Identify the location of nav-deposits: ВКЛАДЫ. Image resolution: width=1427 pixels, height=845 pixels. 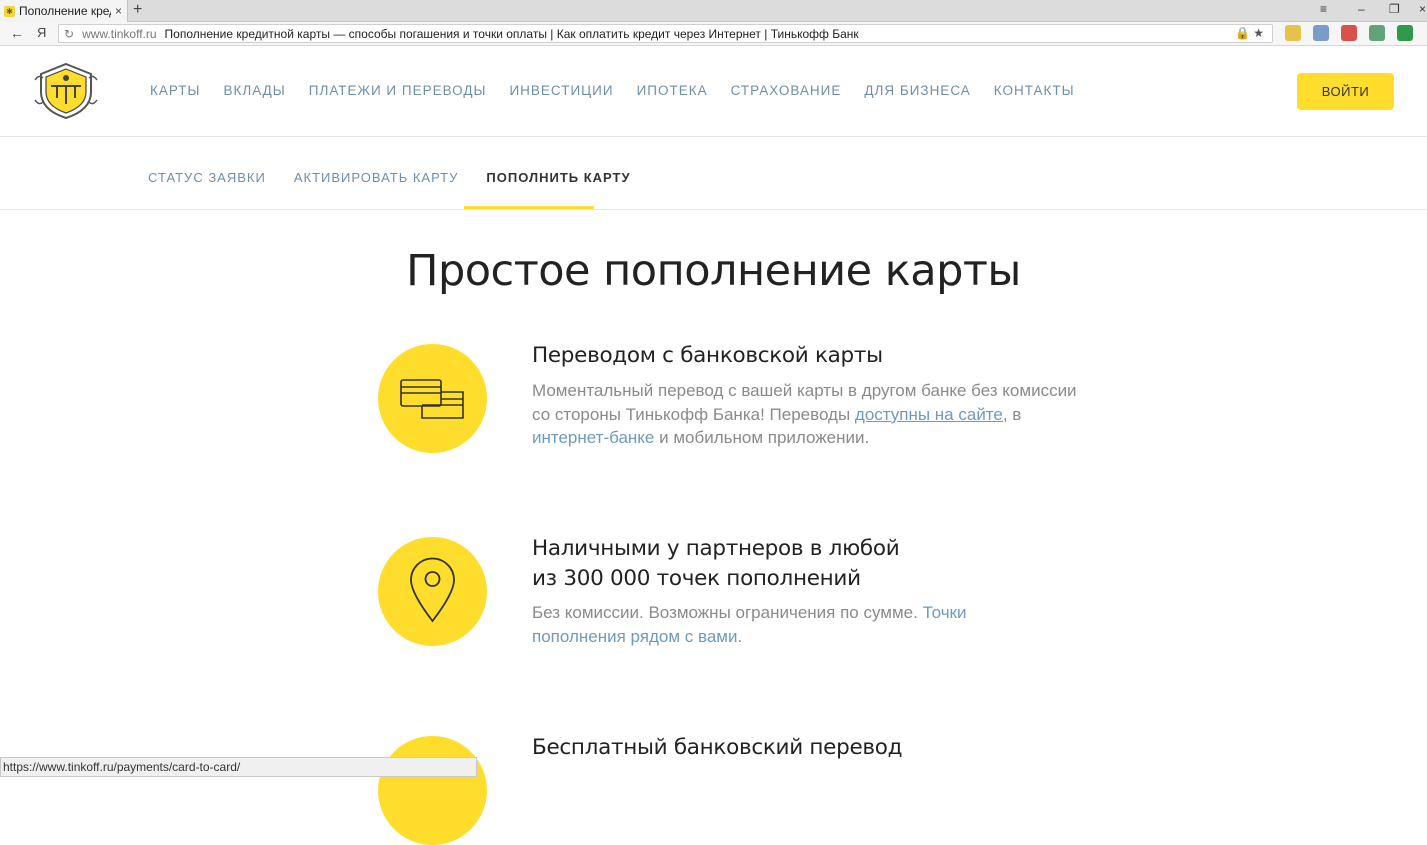
(254, 90).